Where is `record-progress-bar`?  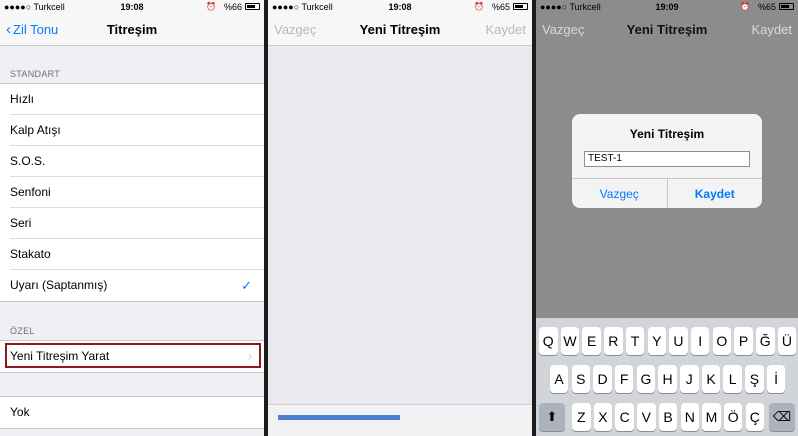 record-progress-bar is located at coordinates (339, 417).